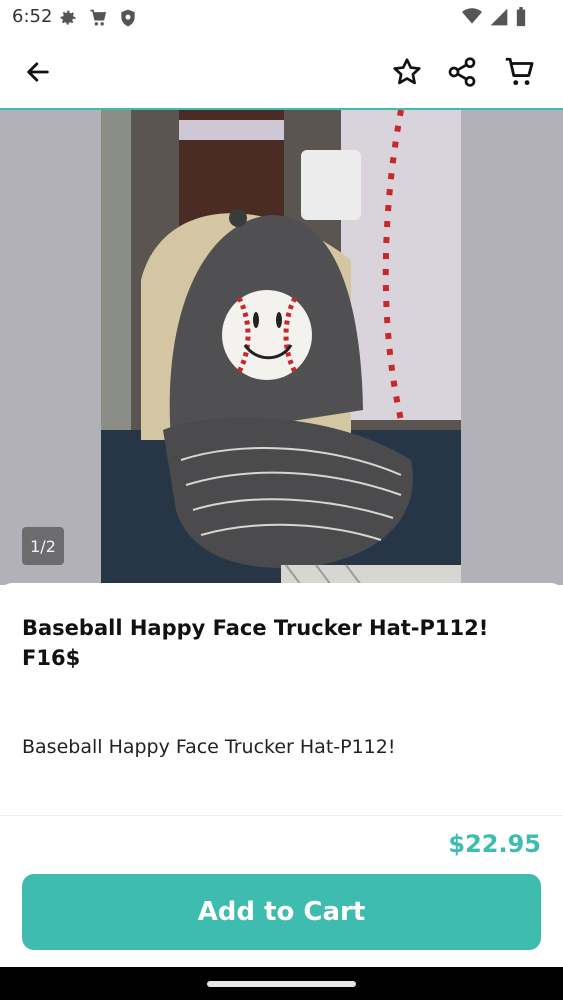 This screenshot has width=563, height=1000. I want to click on battery-icon, so click(521, 19).